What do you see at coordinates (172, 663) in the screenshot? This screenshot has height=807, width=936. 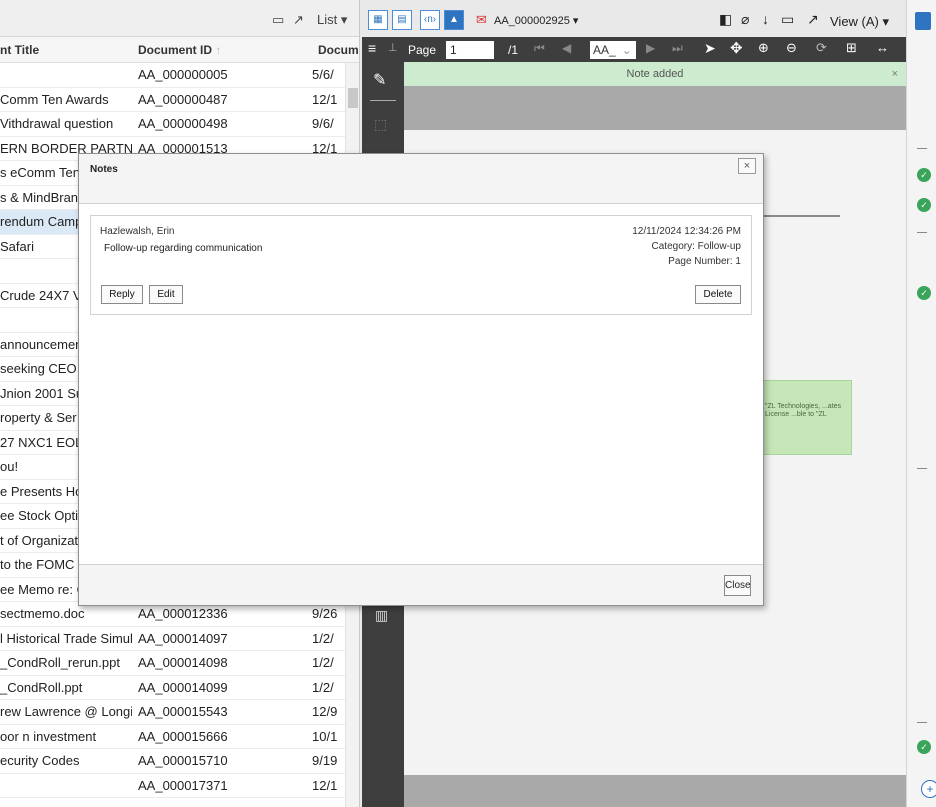 I see `table-row: _CondRoll_rerun.ppt AA_000014098 1/2/` at bounding box center [172, 663].